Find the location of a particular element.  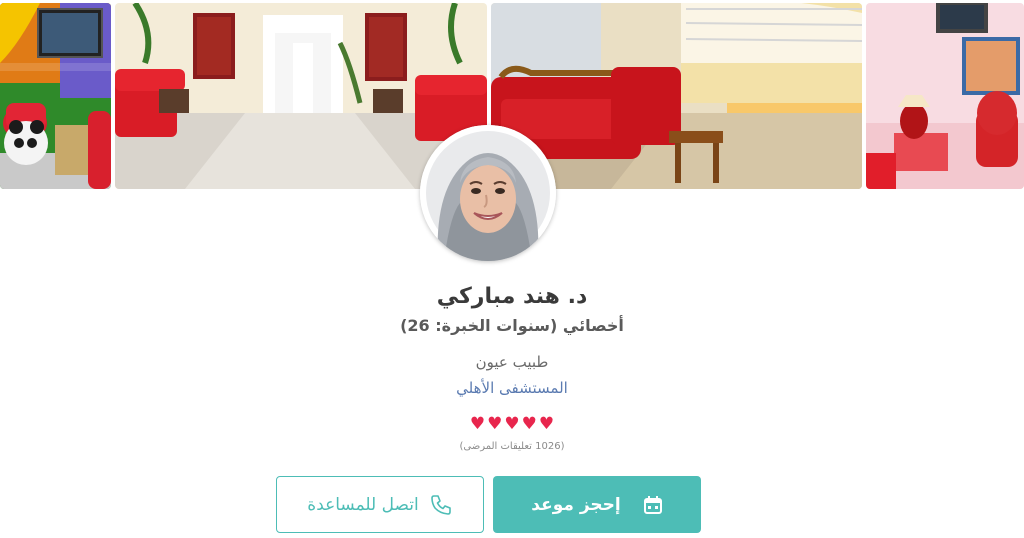

phone-icon is located at coordinates (441, 505).